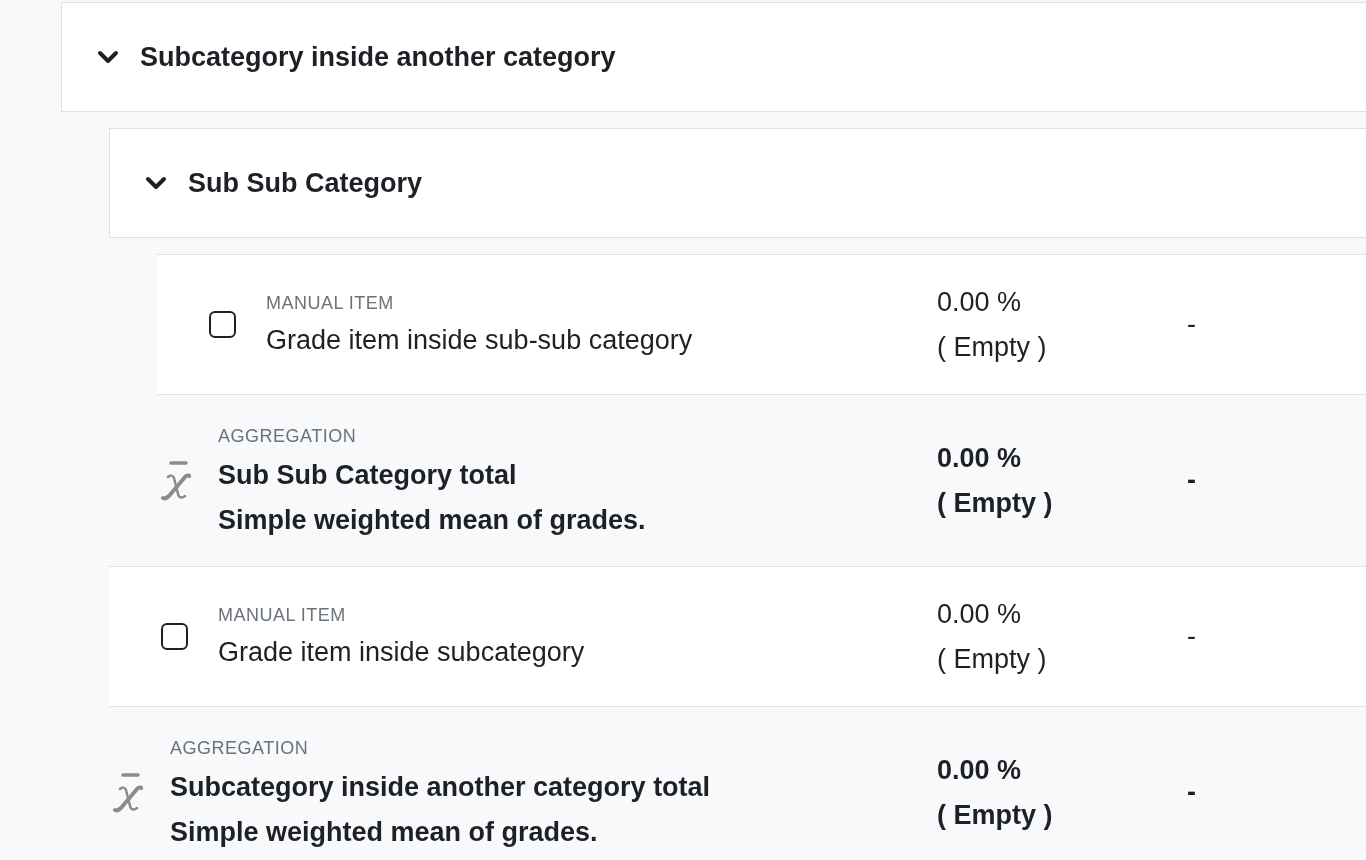 The image size is (1366, 860). What do you see at coordinates (440, 787) in the screenshot?
I see `total-name: Subcategory inside another category total` at bounding box center [440, 787].